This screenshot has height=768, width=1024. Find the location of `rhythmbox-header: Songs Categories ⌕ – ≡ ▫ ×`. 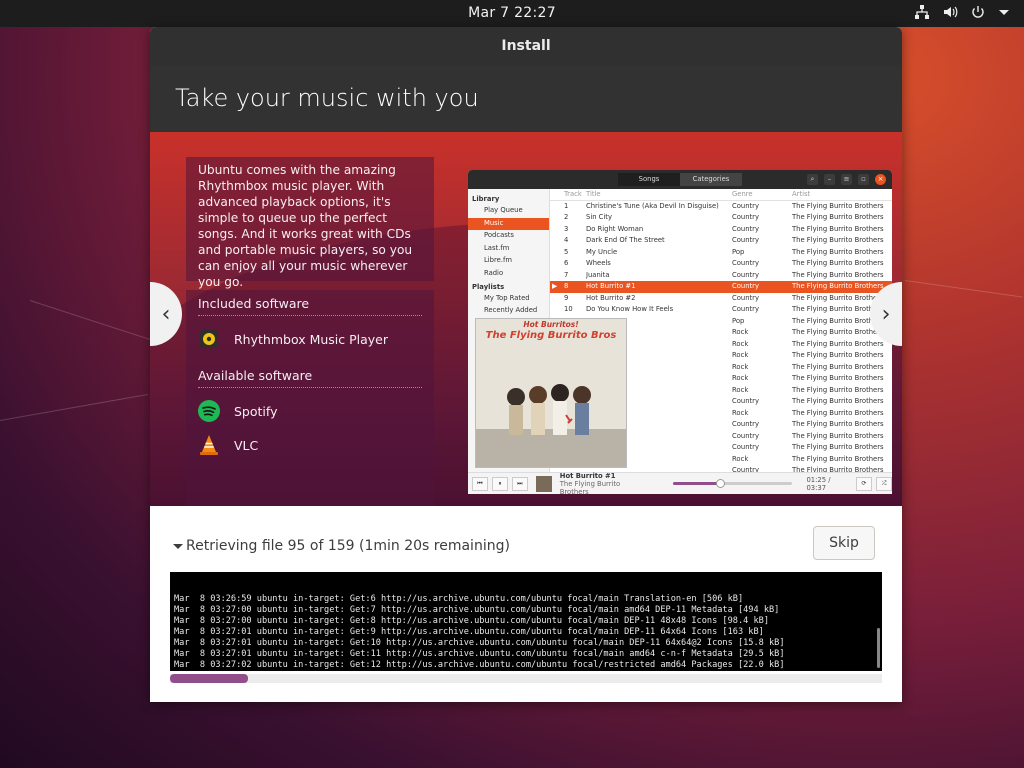

rhythmbox-header: Songs Categories ⌕ – ≡ ▫ × is located at coordinates (680, 179).